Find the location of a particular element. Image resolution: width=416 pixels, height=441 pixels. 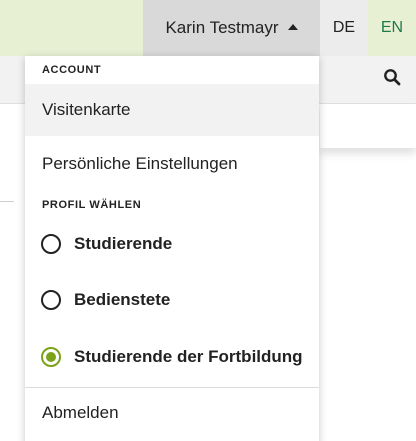

account-section-label: ACCOUNT is located at coordinates (72, 70).